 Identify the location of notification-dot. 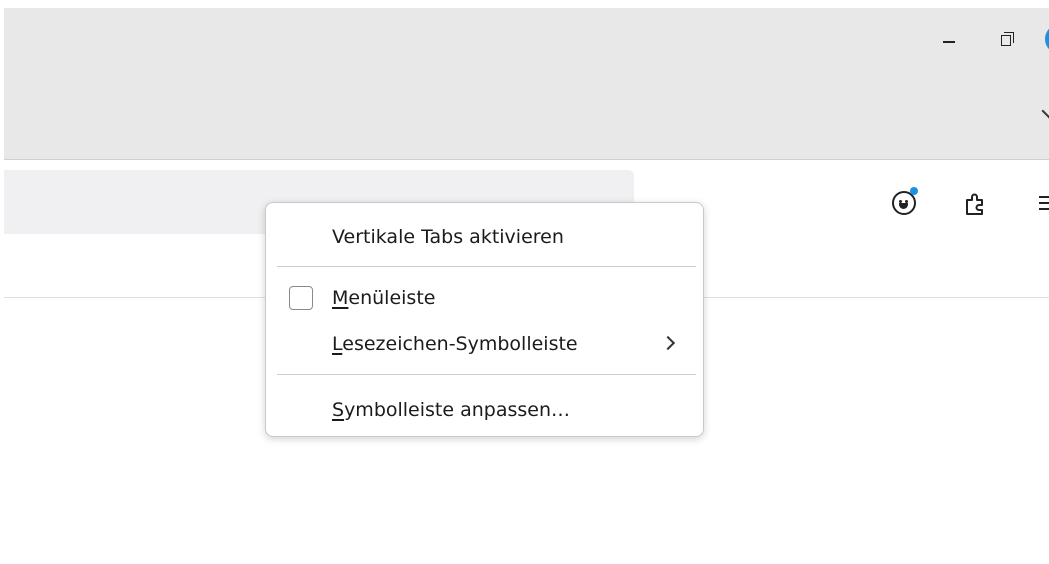
(914, 191).